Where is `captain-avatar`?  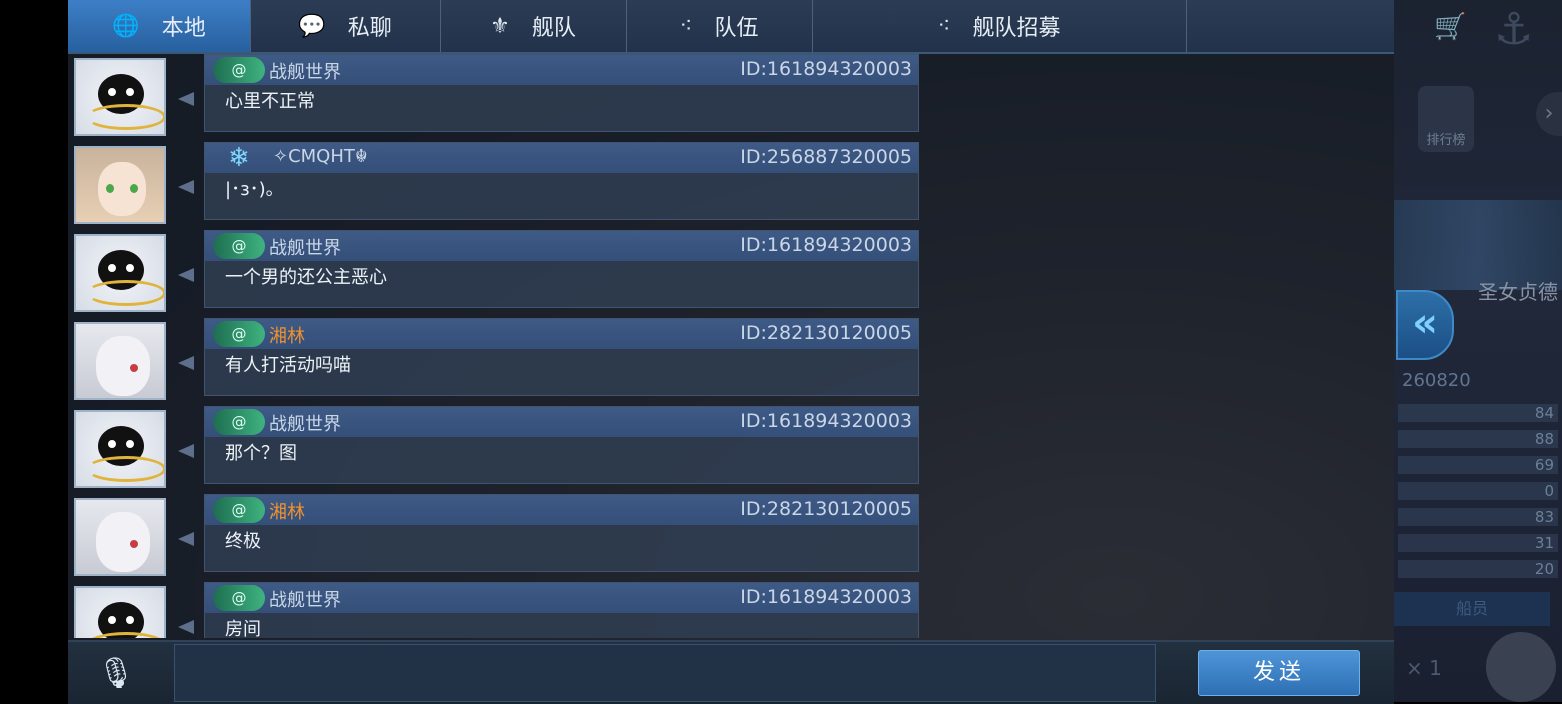 captain-avatar is located at coordinates (1521, 667).